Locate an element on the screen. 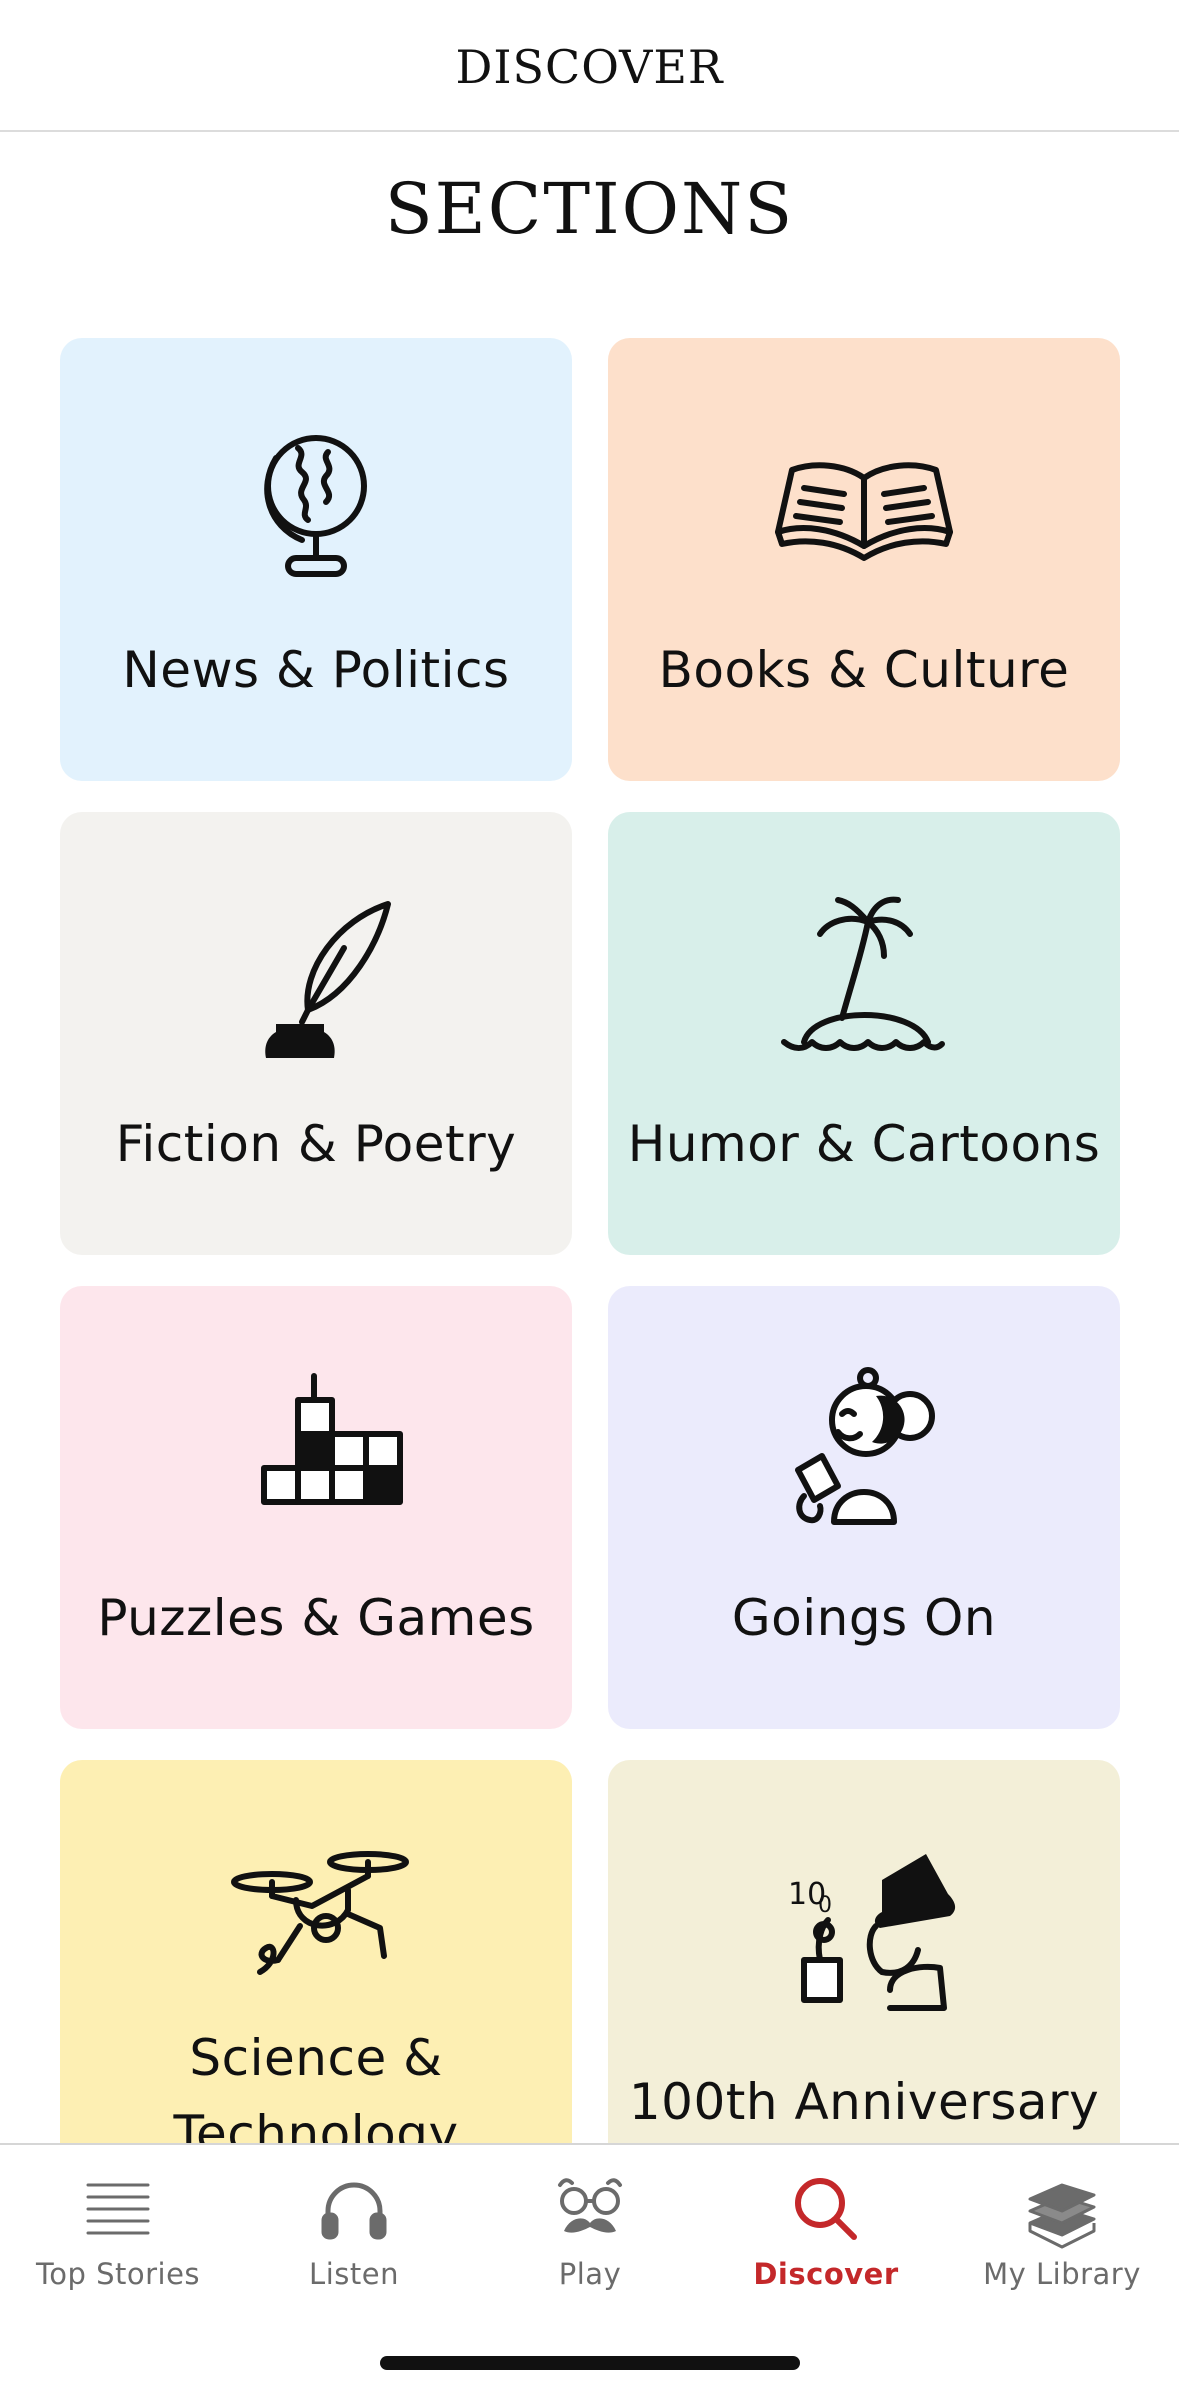 The height and width of the screenshot is (2396, 1179). section-tile-puzzles-games: Puzzles & Games is located at coordinates (316, 1507).